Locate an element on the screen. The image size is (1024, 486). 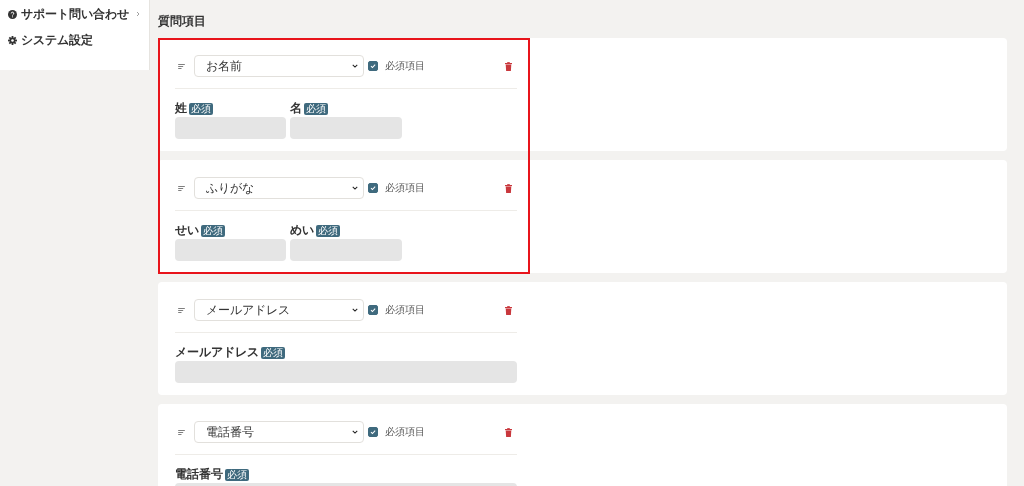
field-label: メールアドレス is located at coordinates (217, 352).